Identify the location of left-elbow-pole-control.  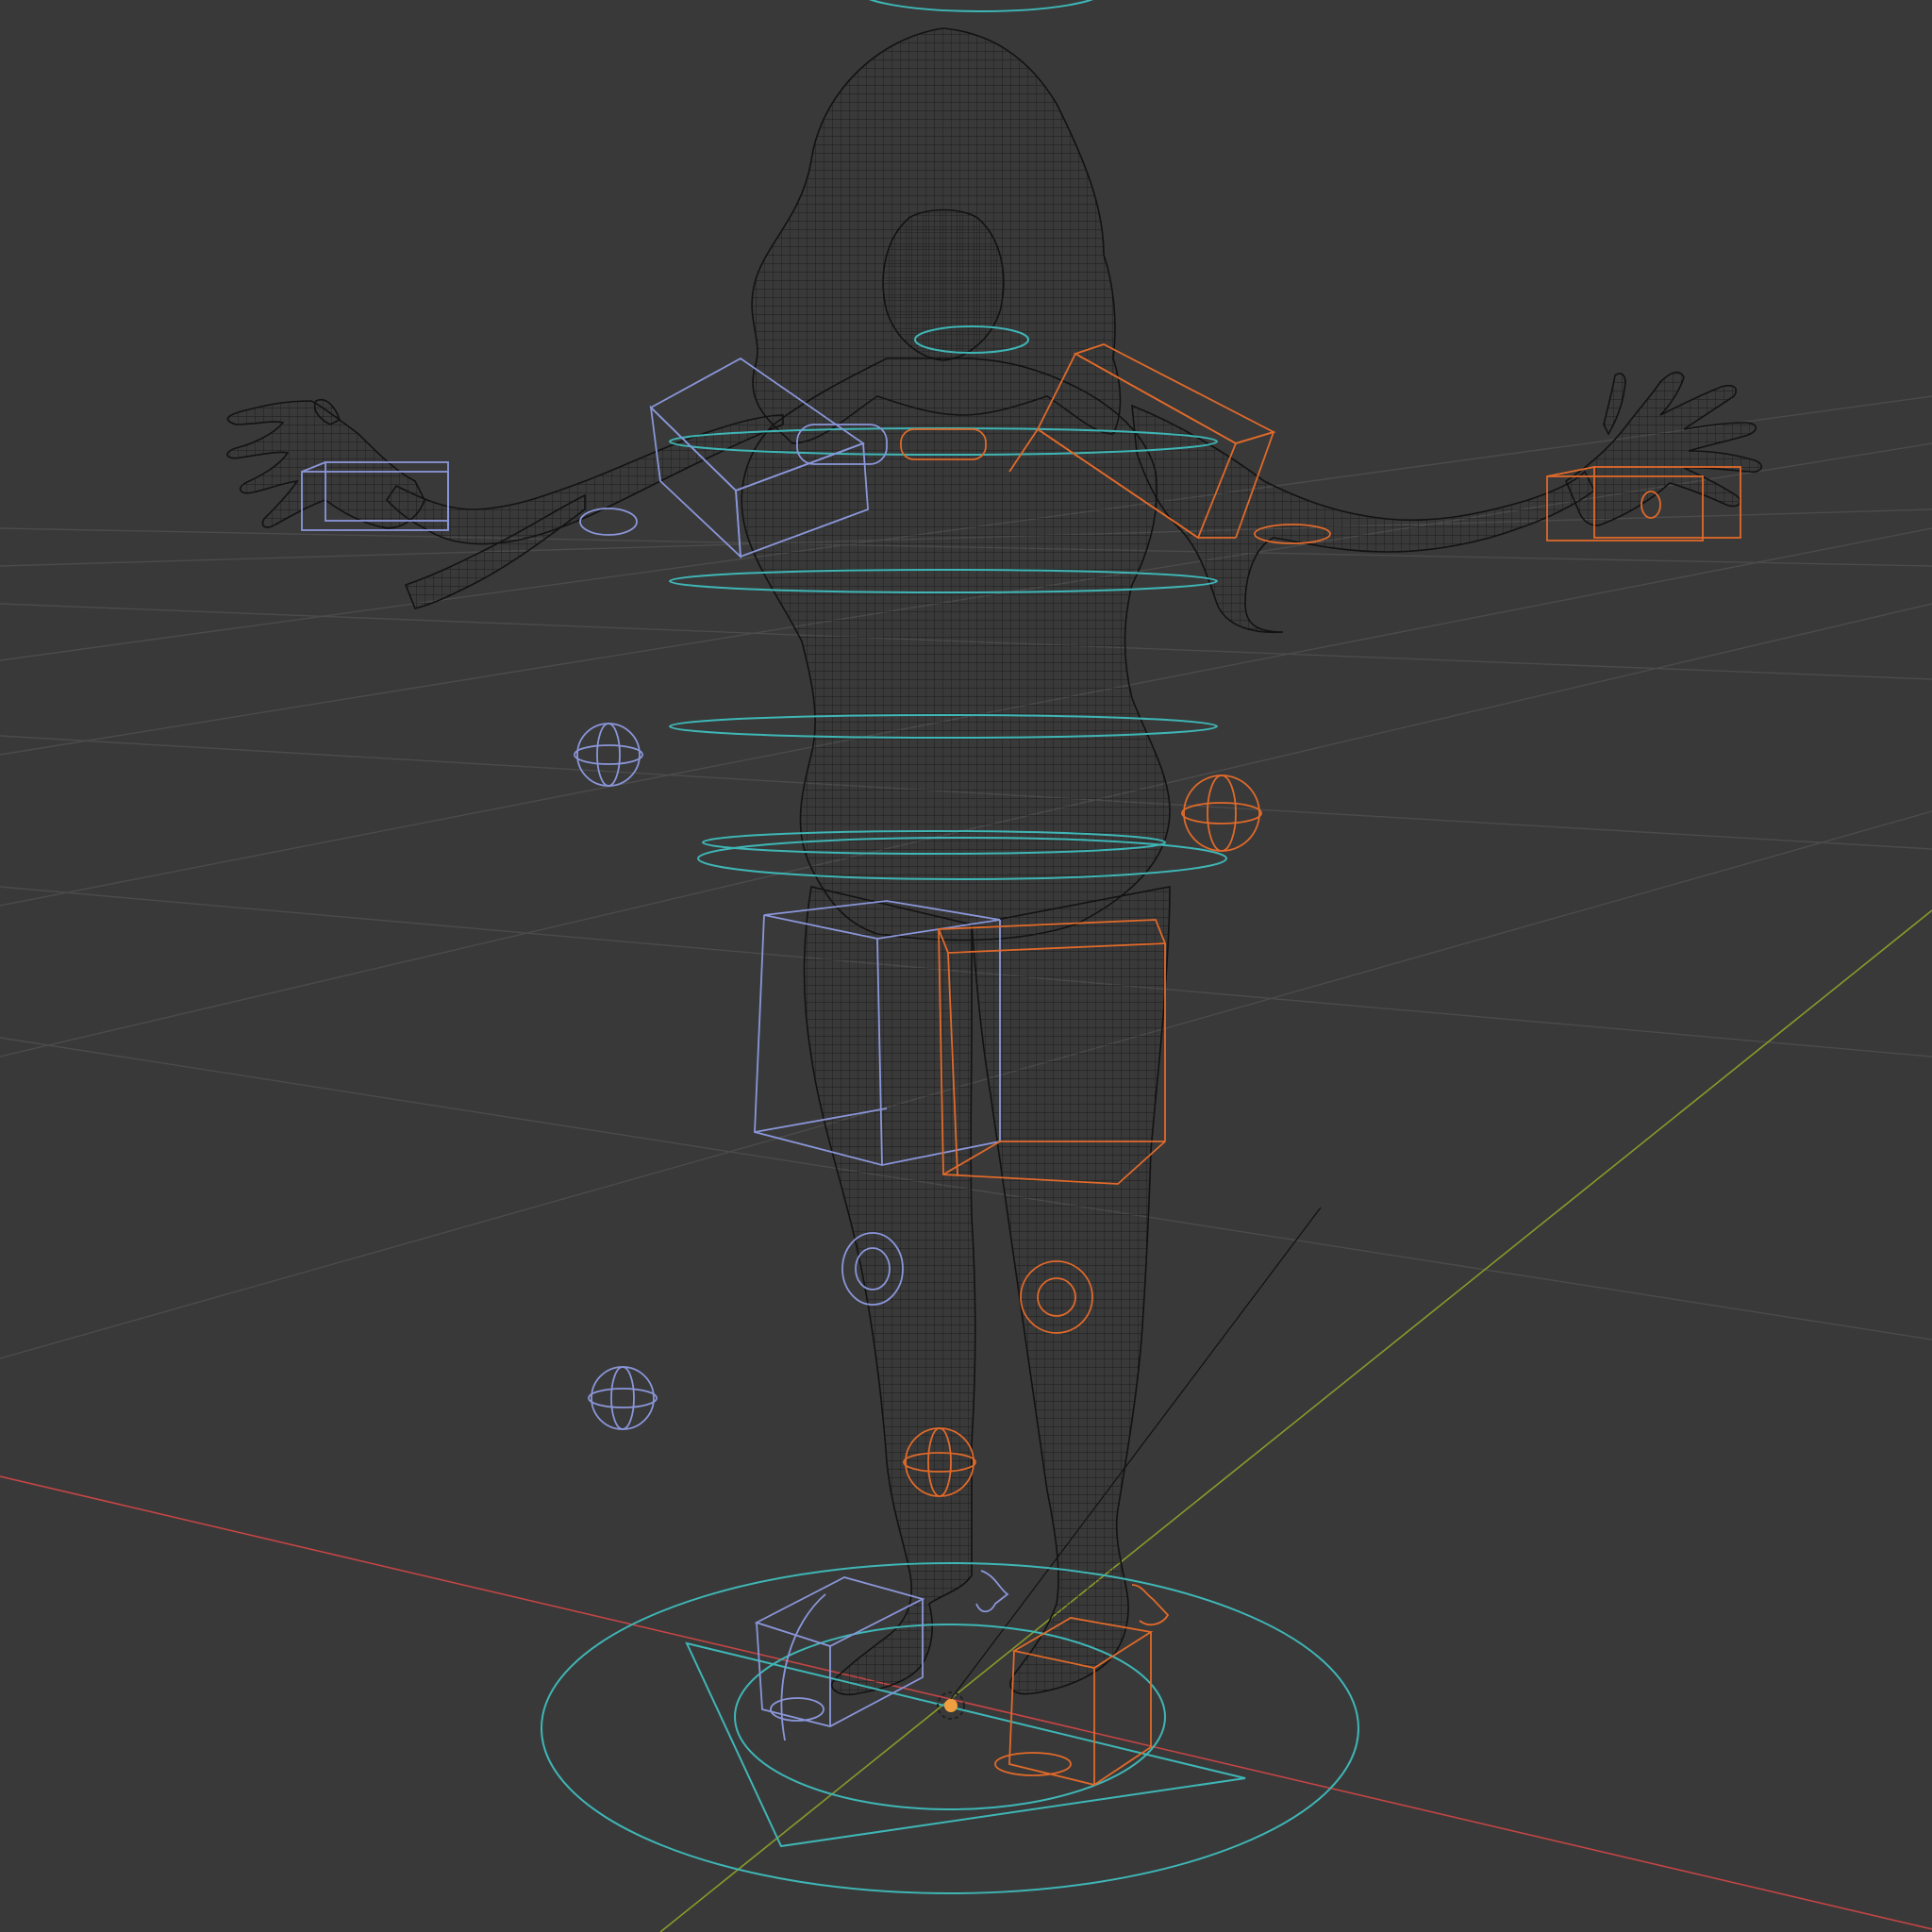
(609, 755).